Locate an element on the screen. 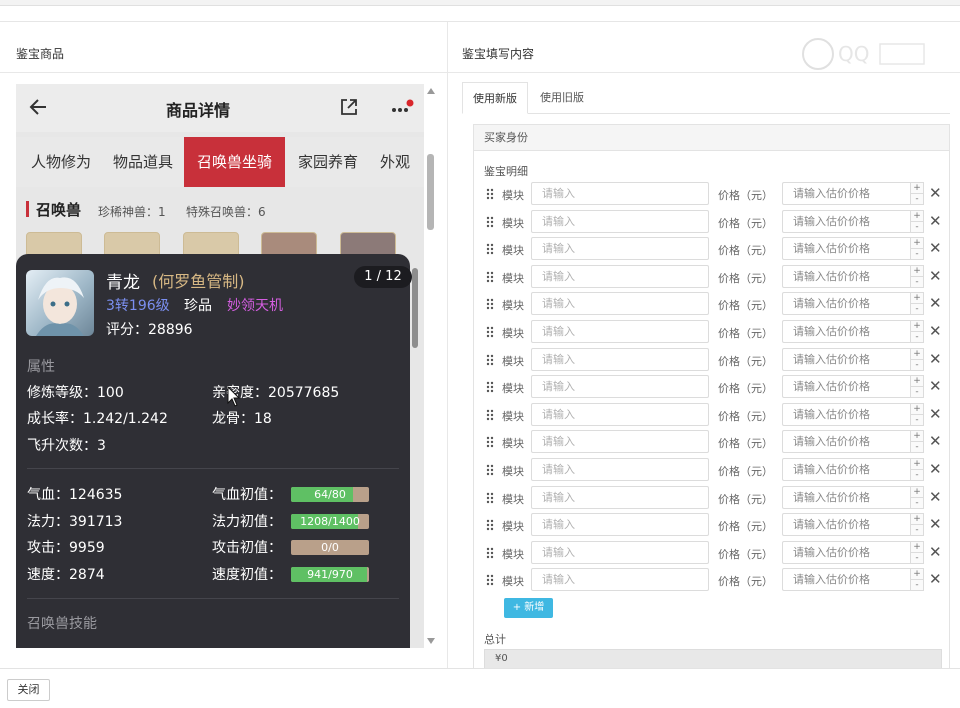  add-row-button: + 新增 is located at coordinates (528, 608).